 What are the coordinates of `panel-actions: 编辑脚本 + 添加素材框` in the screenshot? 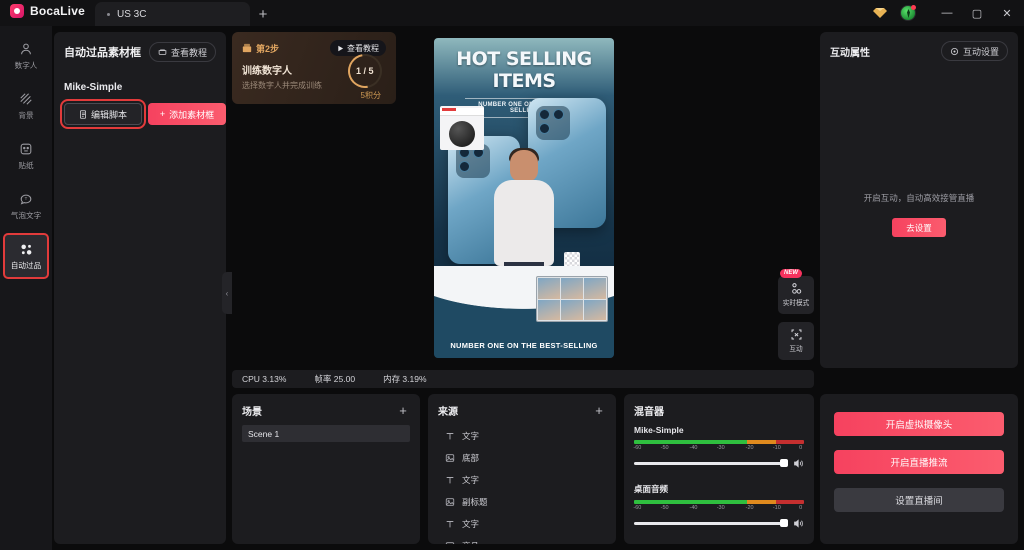 It's located at (143, 114).